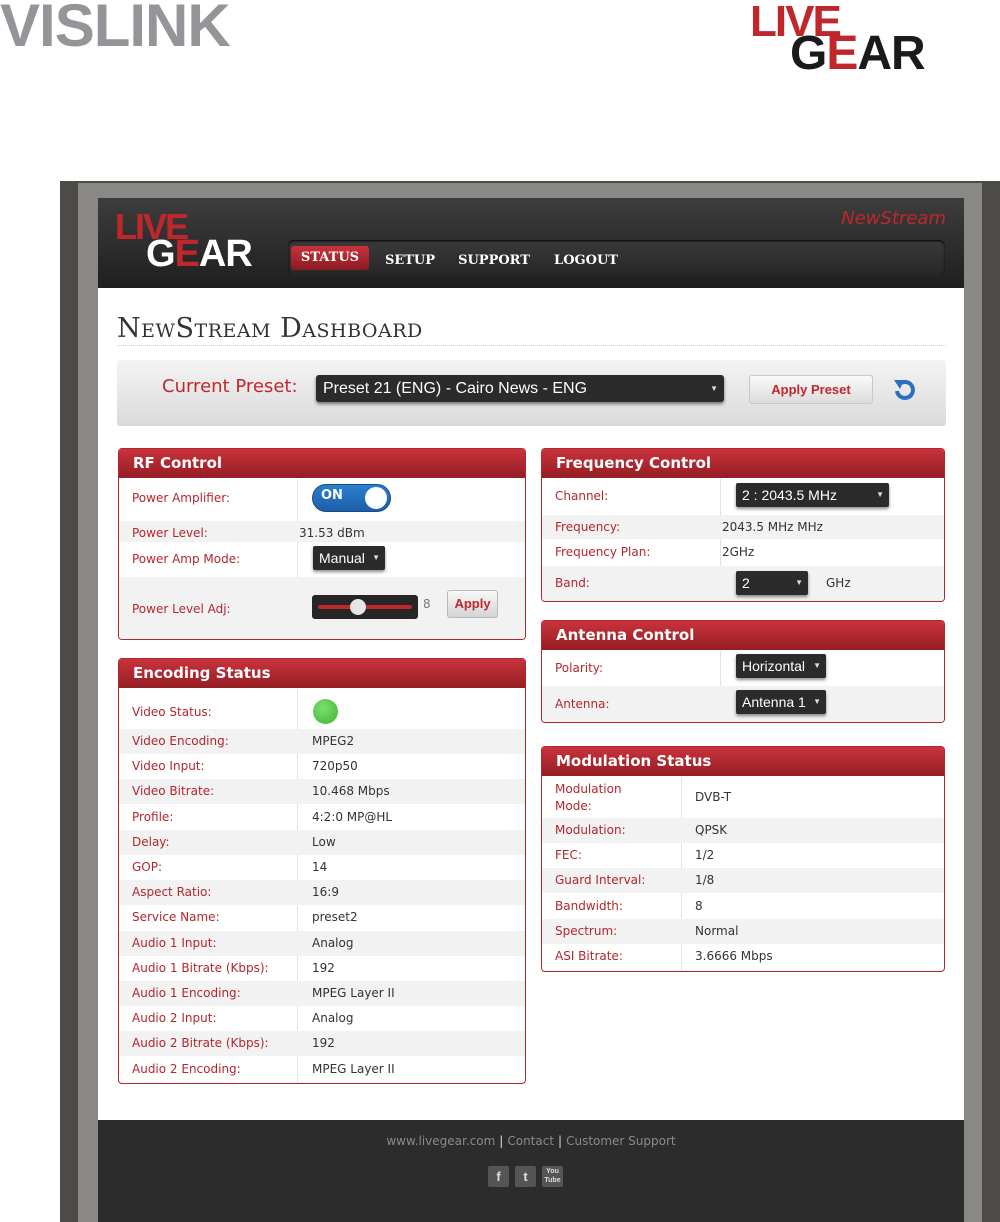 The height and width of the screenshot is (1222, 1000). What do you see at coordinates (572, 583) in the screenshot?
I see `band-label: Band:` at bounding box center [572, 583].